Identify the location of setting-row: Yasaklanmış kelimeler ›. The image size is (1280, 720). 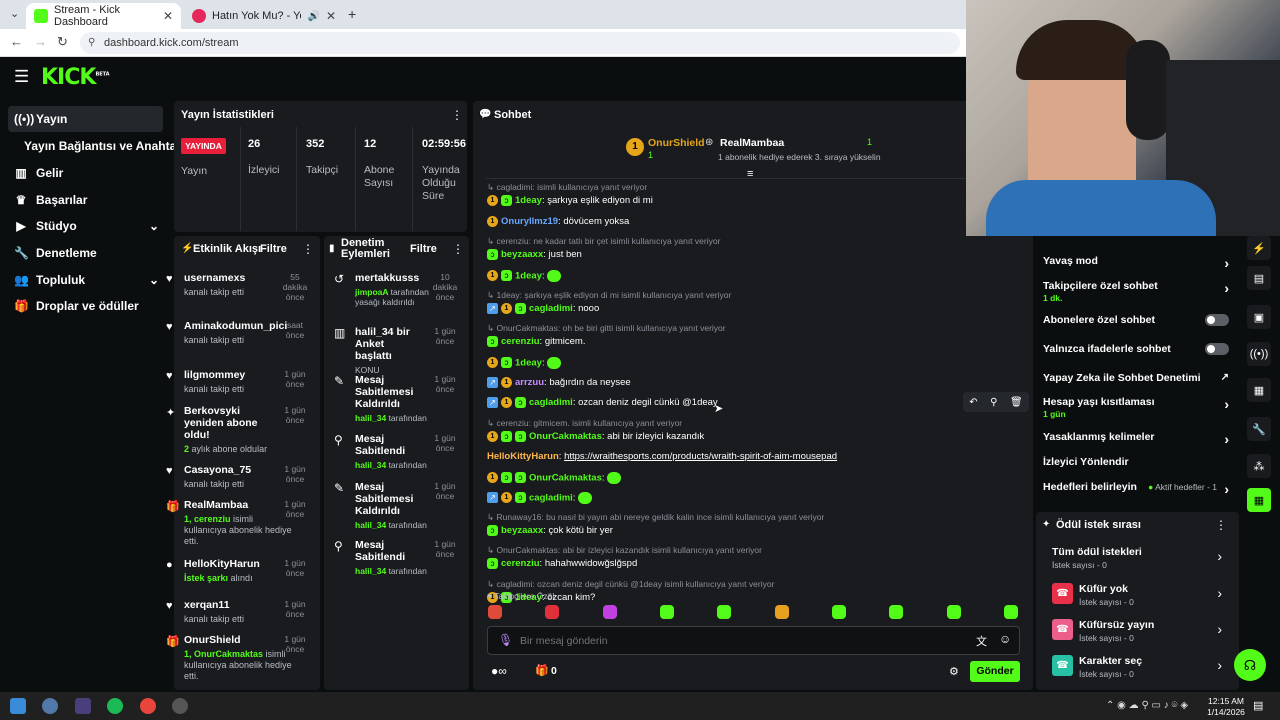
(1136, 441).